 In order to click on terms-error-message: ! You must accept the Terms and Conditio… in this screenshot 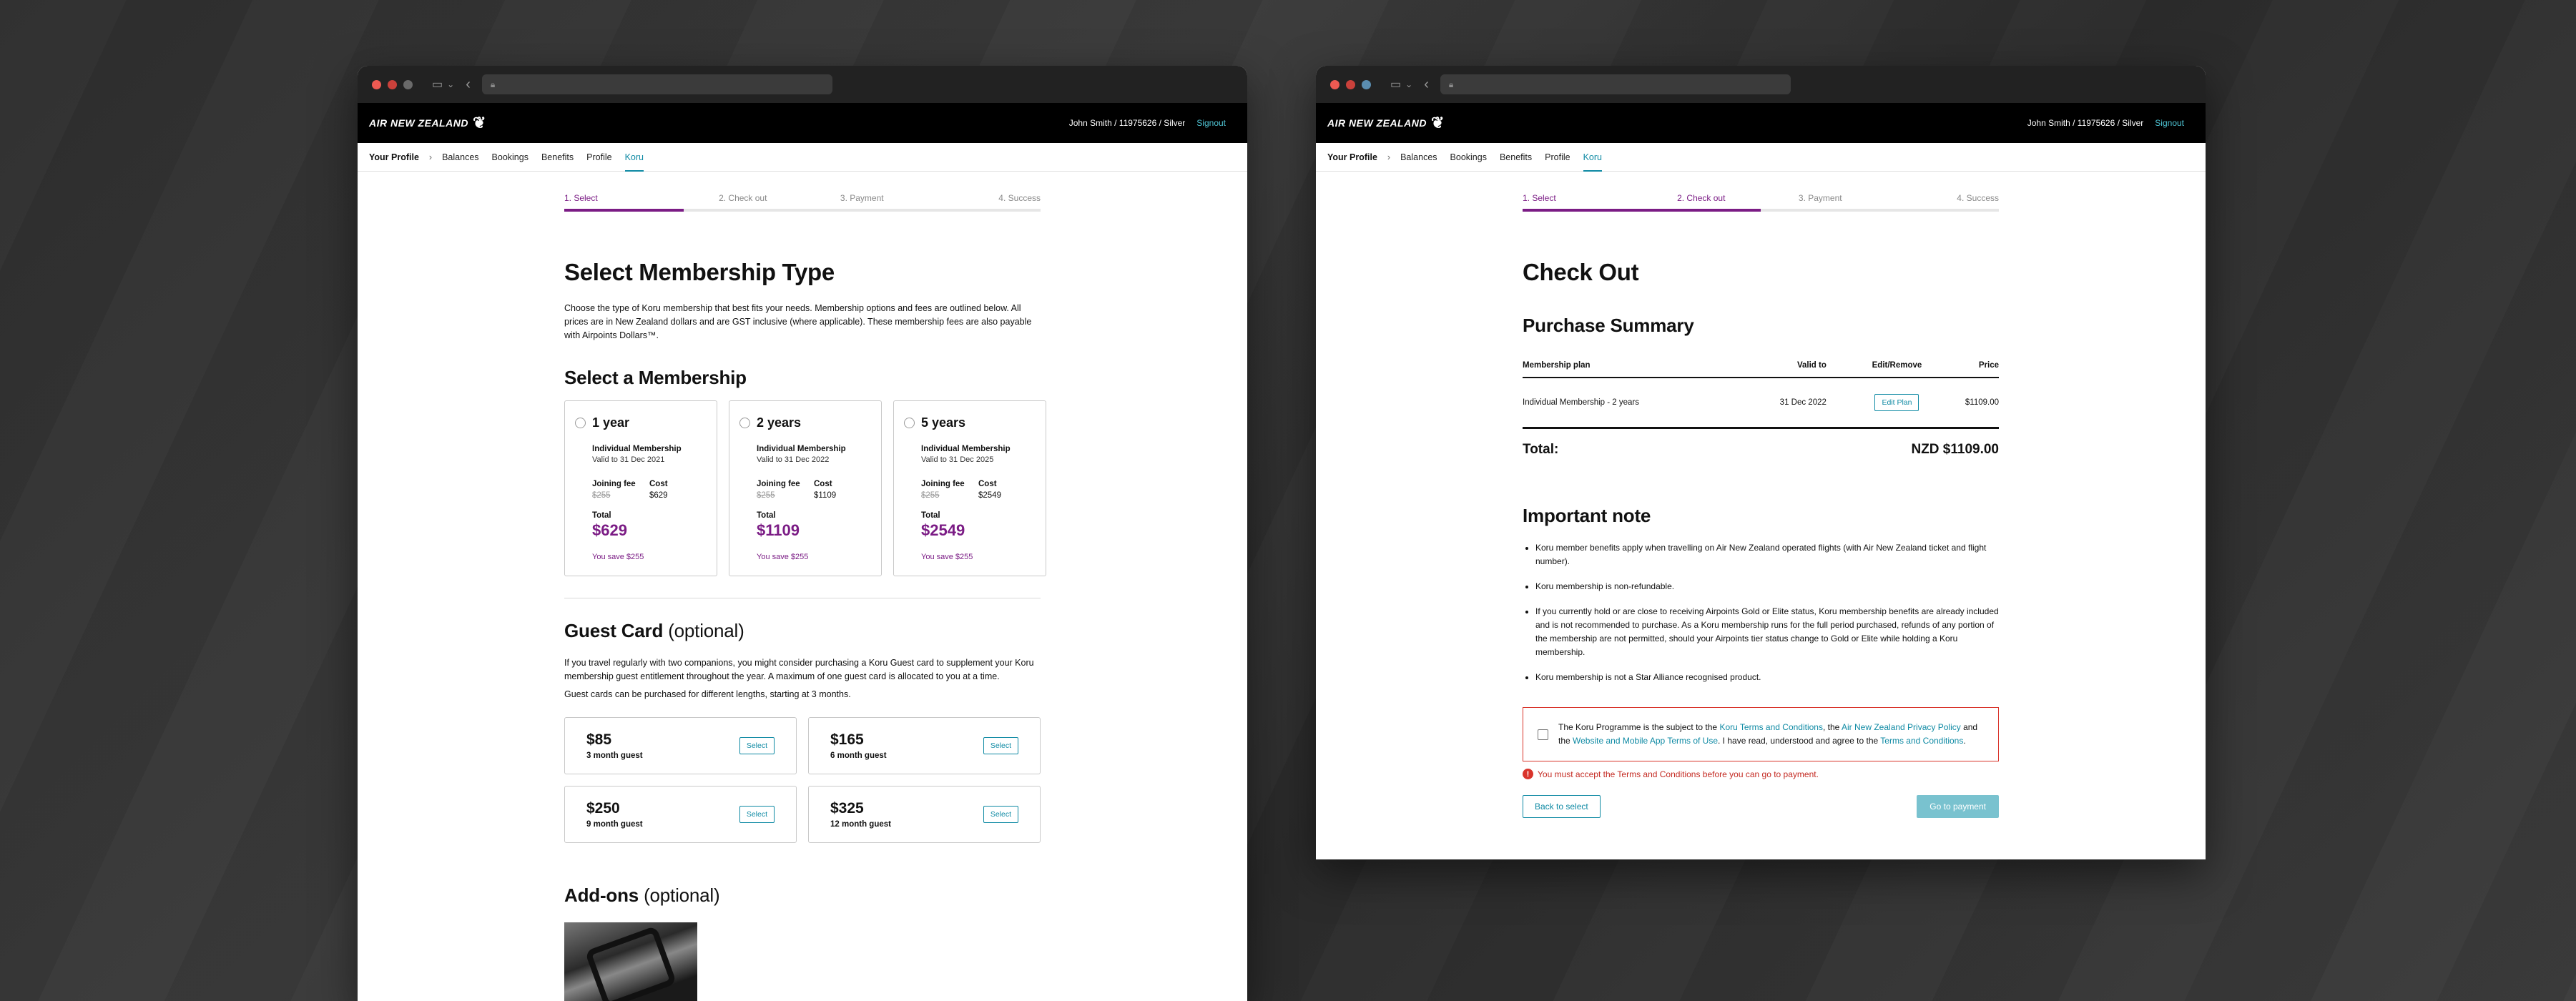, I will do `click(1761, 774)`.